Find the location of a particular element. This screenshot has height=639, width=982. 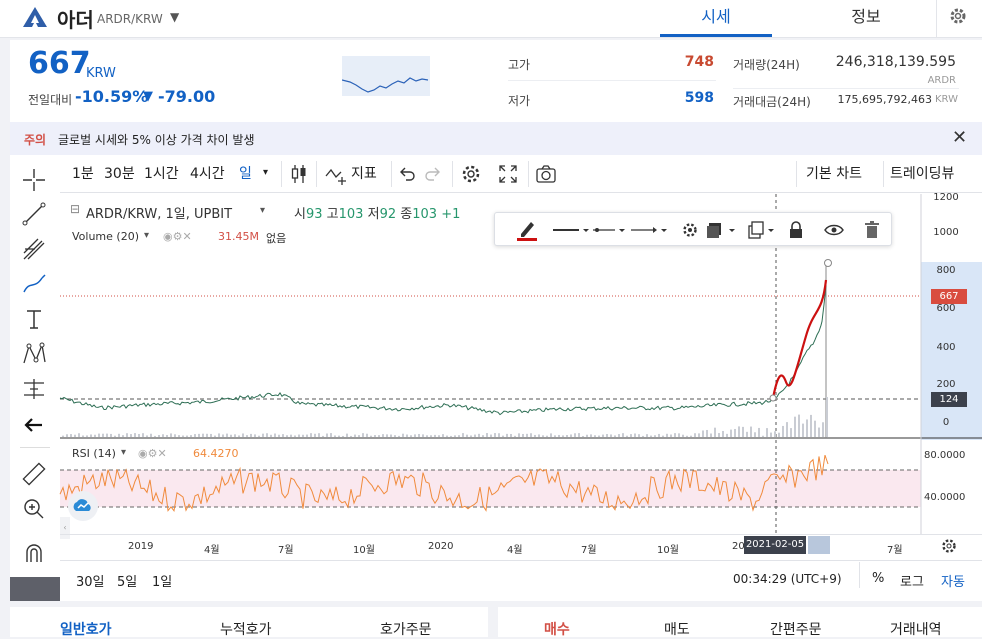

volume-value: 31.45M is located at coordinates (238, 236).